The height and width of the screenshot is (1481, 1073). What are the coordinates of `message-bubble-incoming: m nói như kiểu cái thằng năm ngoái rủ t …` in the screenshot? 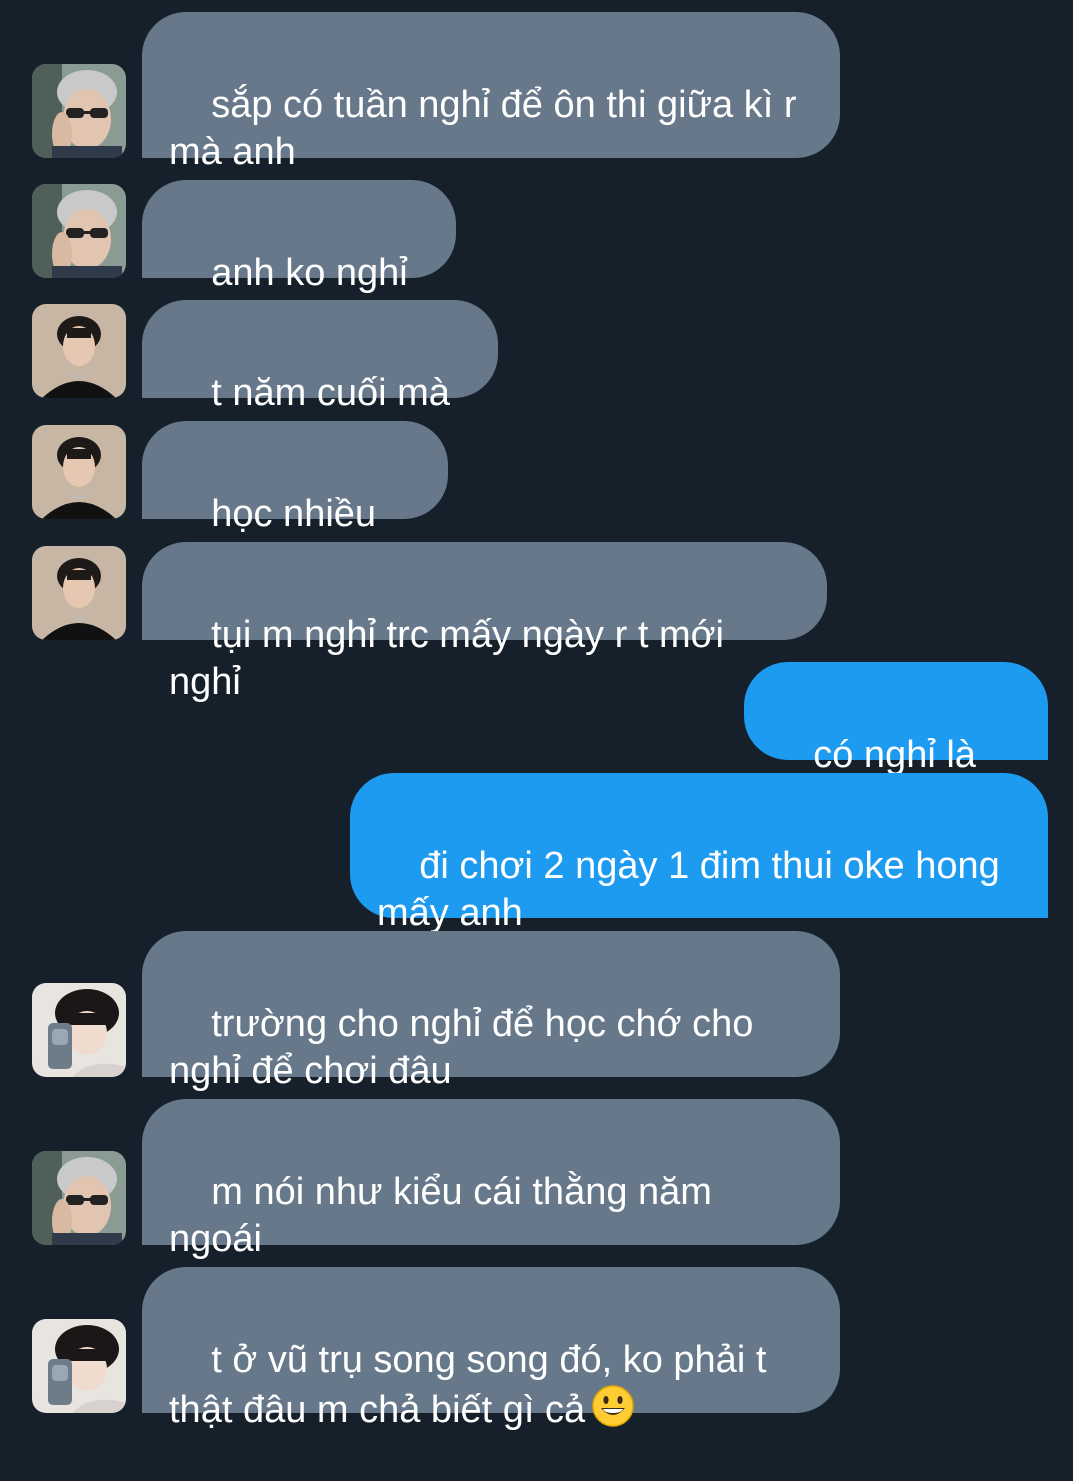 It's located at (491, 1203).